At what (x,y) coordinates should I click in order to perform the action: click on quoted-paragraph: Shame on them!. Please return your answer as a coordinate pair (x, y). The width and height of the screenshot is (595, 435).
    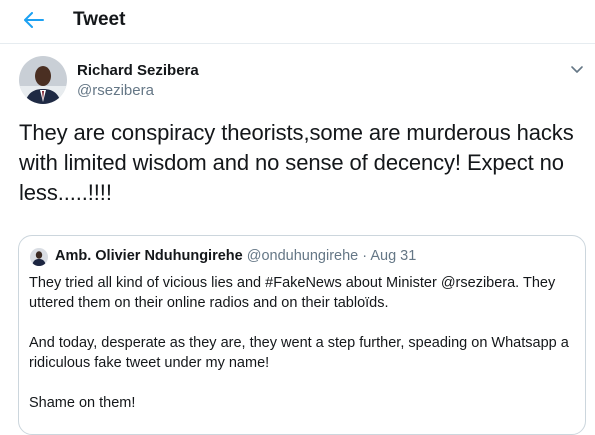
    Looking at the image, I should click on (82, 403).